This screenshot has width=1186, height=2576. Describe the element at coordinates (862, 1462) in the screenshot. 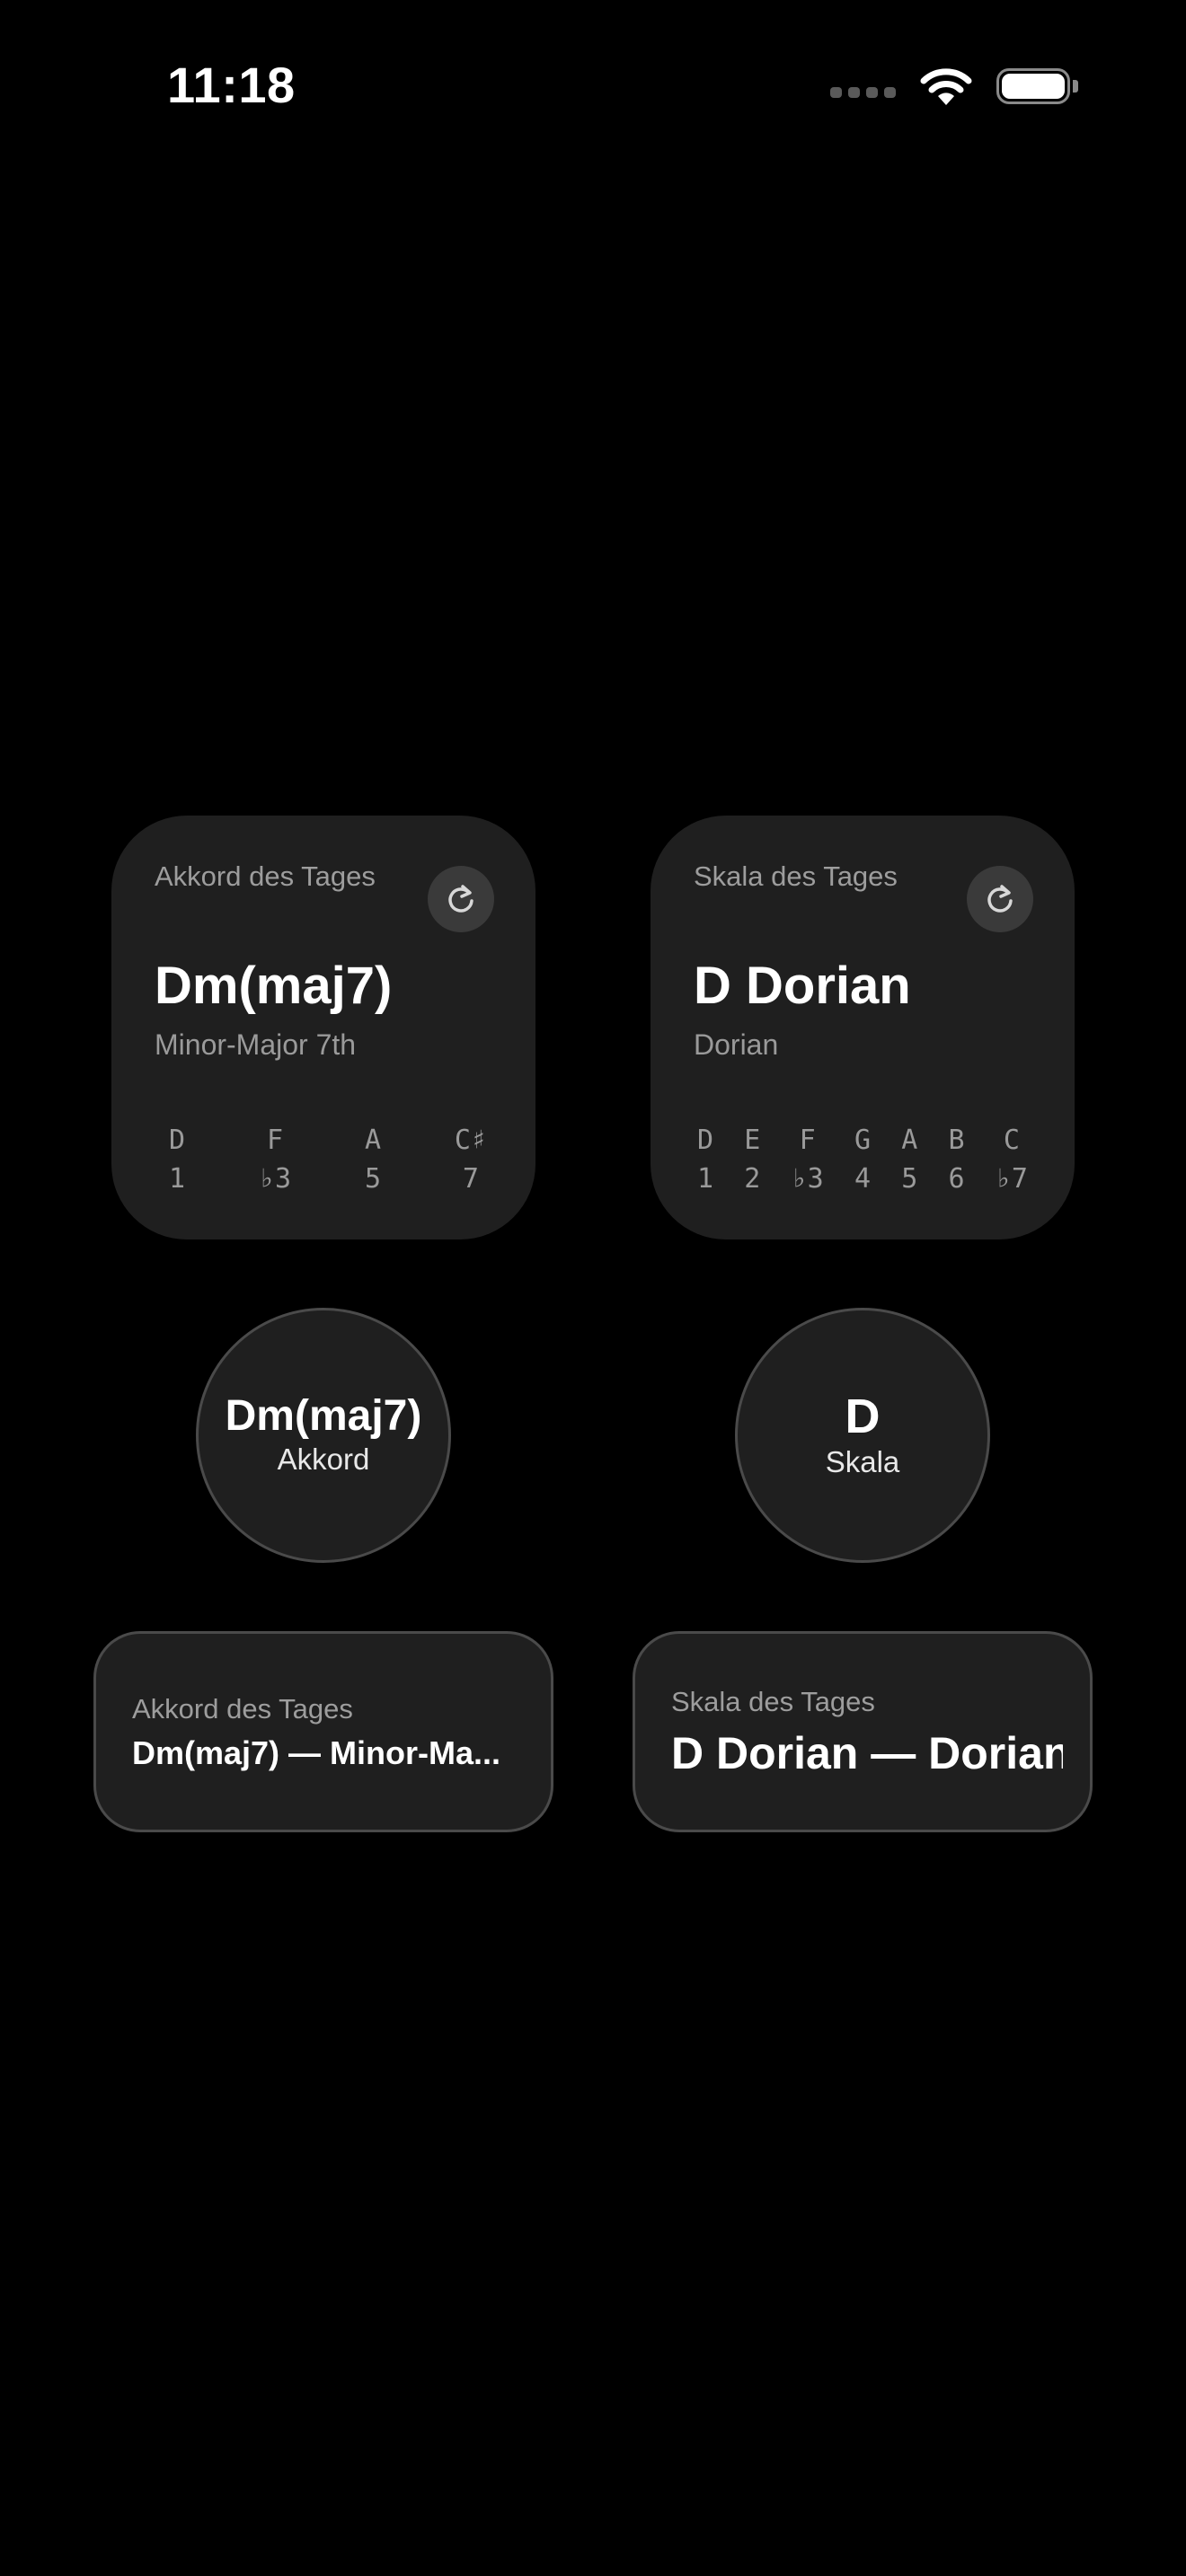

I see `scale-circle-caption: Skala` at that location.